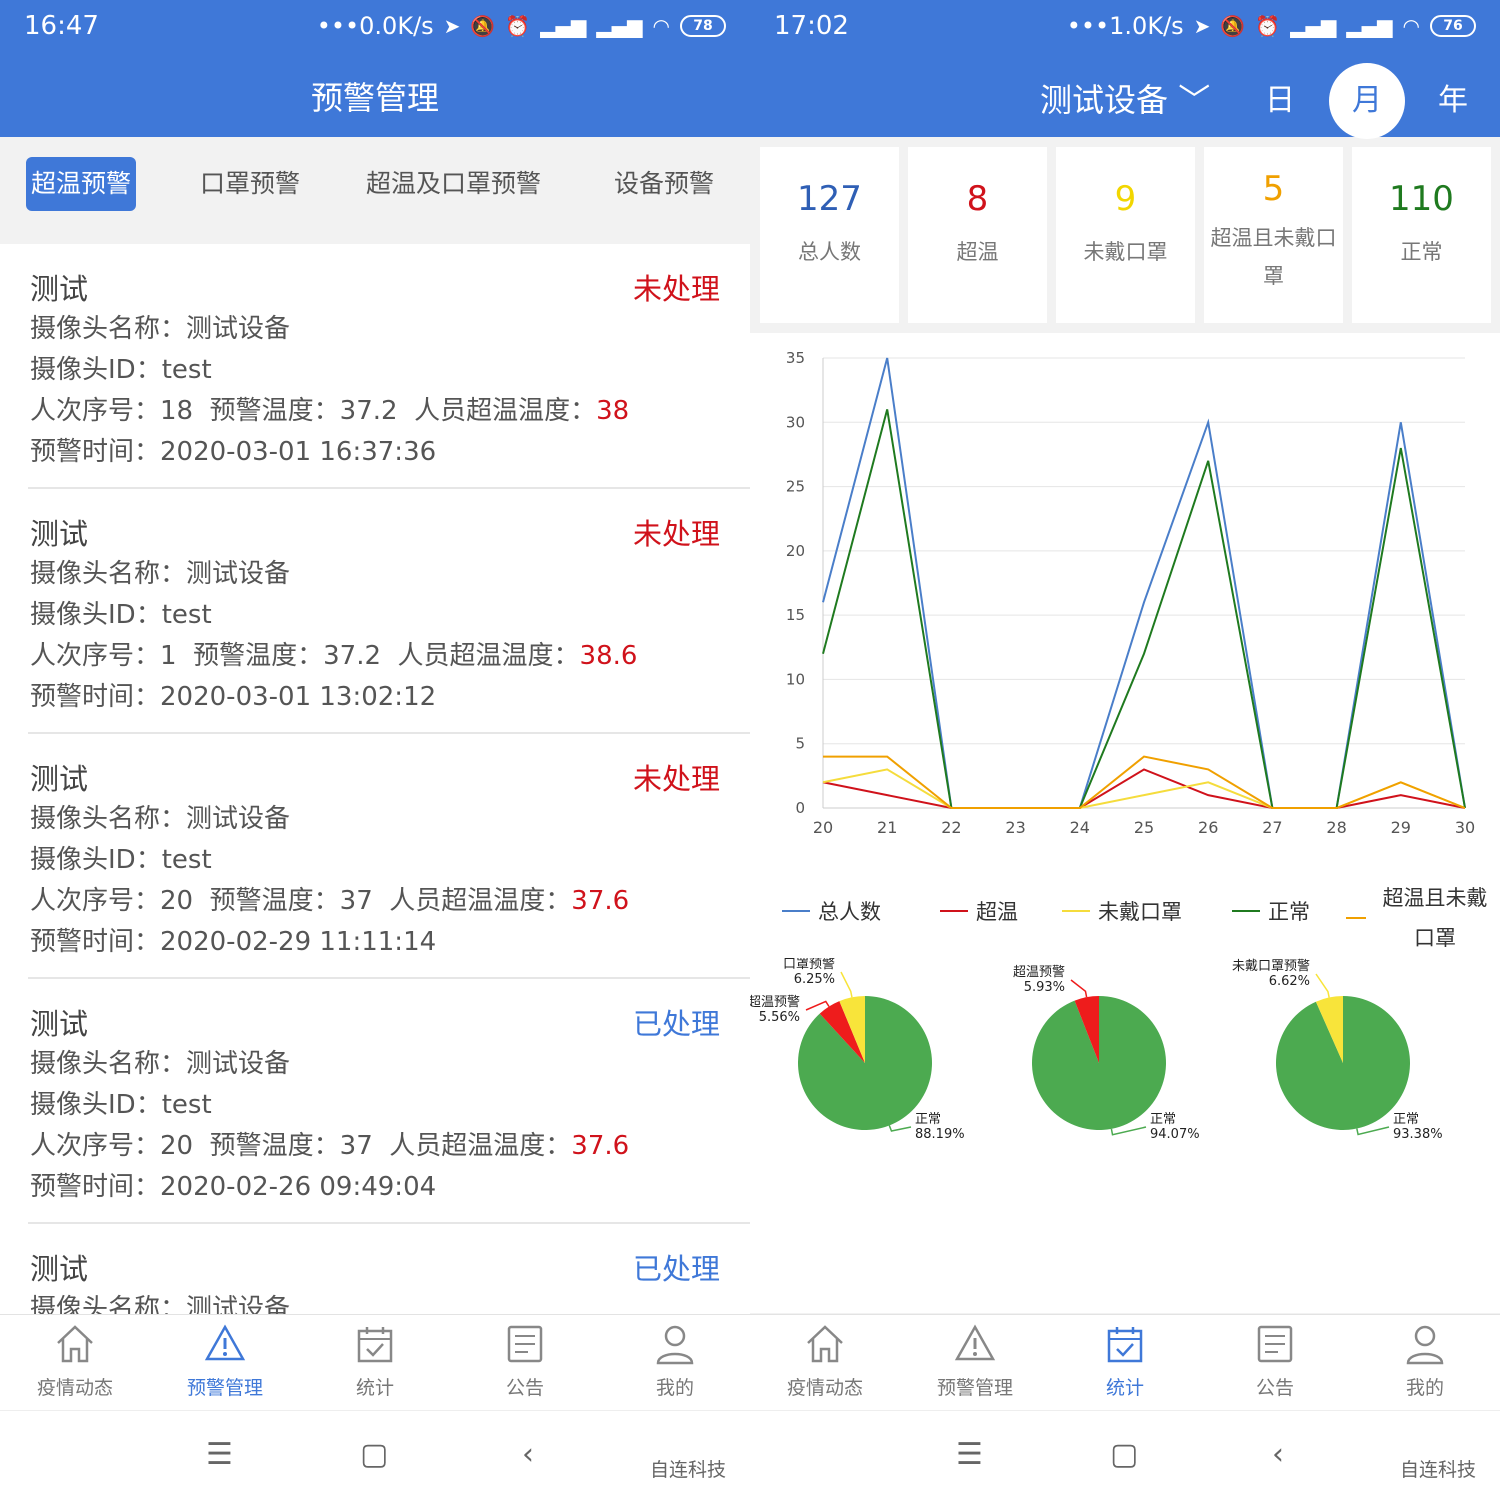 The image size is (1500, 1500). Describe the element at coordinates (375, 96) in the screenshot. I see `app-header: 预警管理` at that location.